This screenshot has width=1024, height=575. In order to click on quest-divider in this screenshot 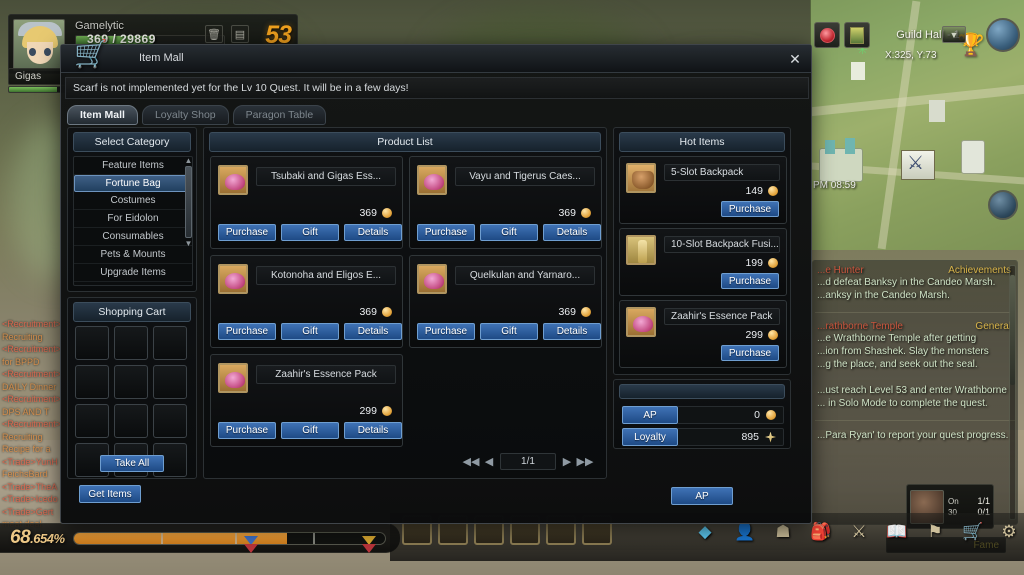, I will do `click(915, 420)`.